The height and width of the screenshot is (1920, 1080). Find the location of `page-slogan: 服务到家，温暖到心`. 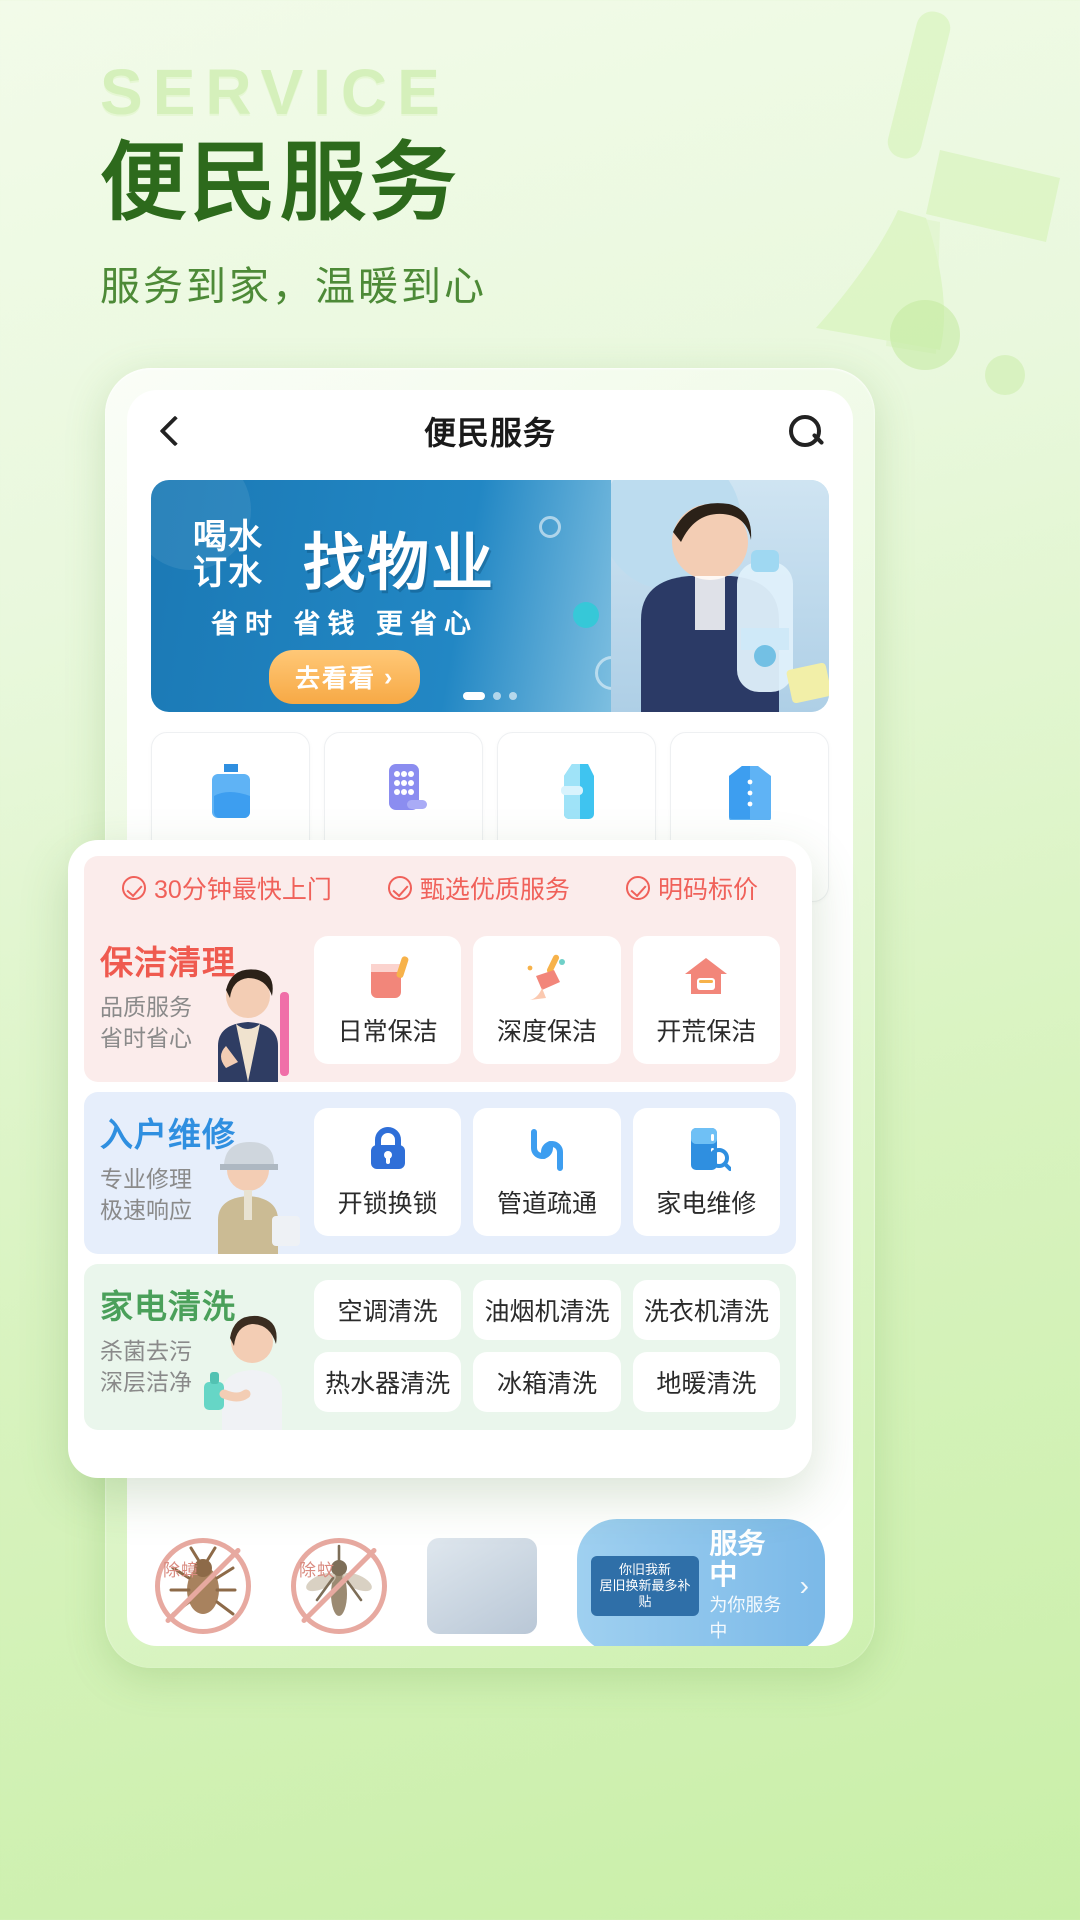

page-slogan: 服务到家，温暖到心 is located at coordinates (293, 287).